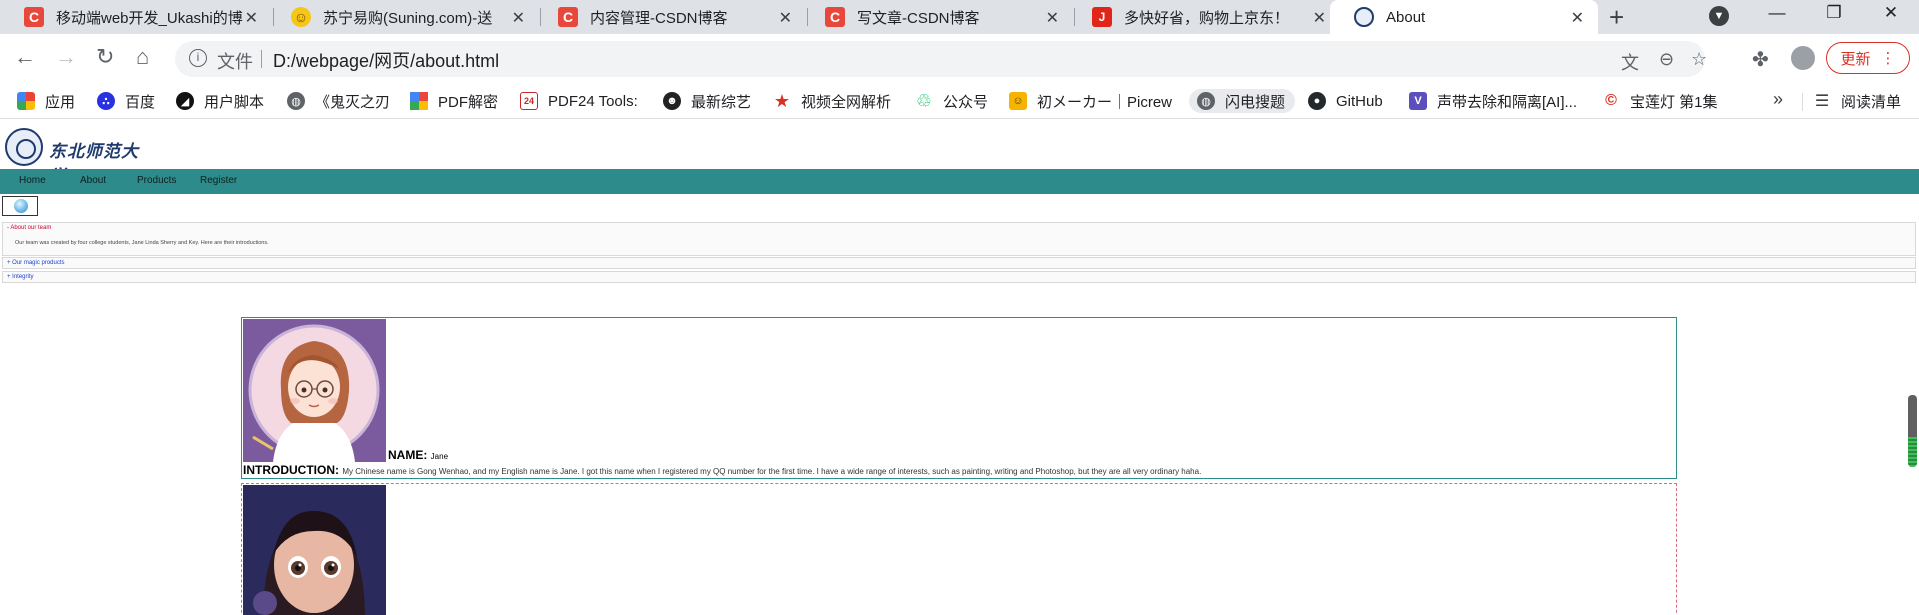  What do you see at coordinates (672, 101) in the screenshot?
I see `variety-icon: ☻` at bounding box center [672, 101].